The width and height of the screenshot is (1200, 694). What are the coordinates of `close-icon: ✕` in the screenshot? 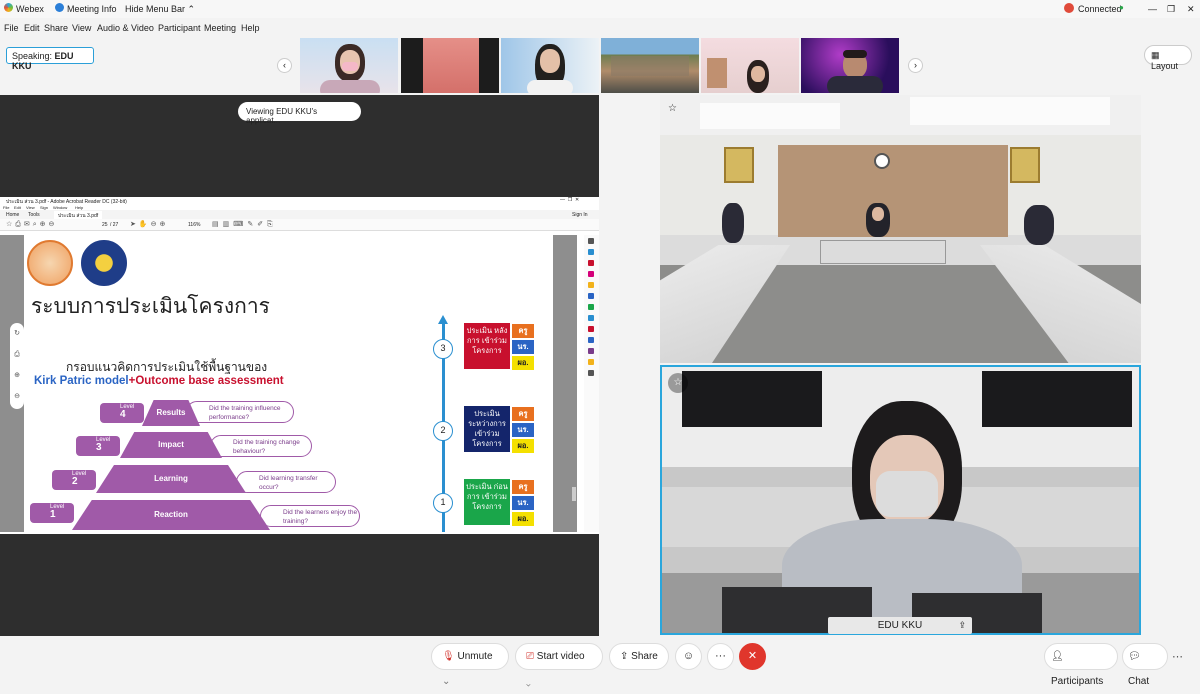 It's located at (752, 656).